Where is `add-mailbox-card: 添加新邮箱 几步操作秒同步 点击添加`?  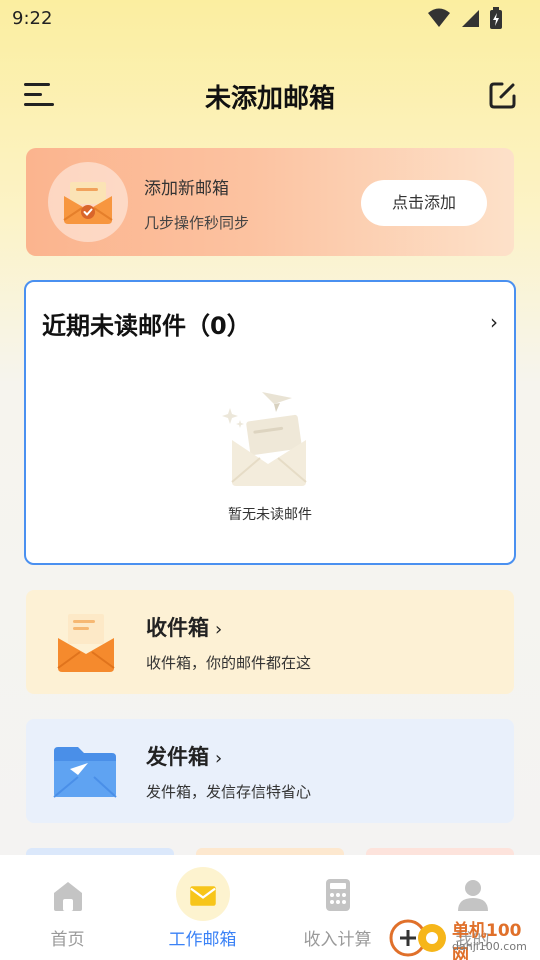 add-mailbox-card: 添加新邮箱 几步操作秒同步 点击添加 is located at coordinates (270, 202).